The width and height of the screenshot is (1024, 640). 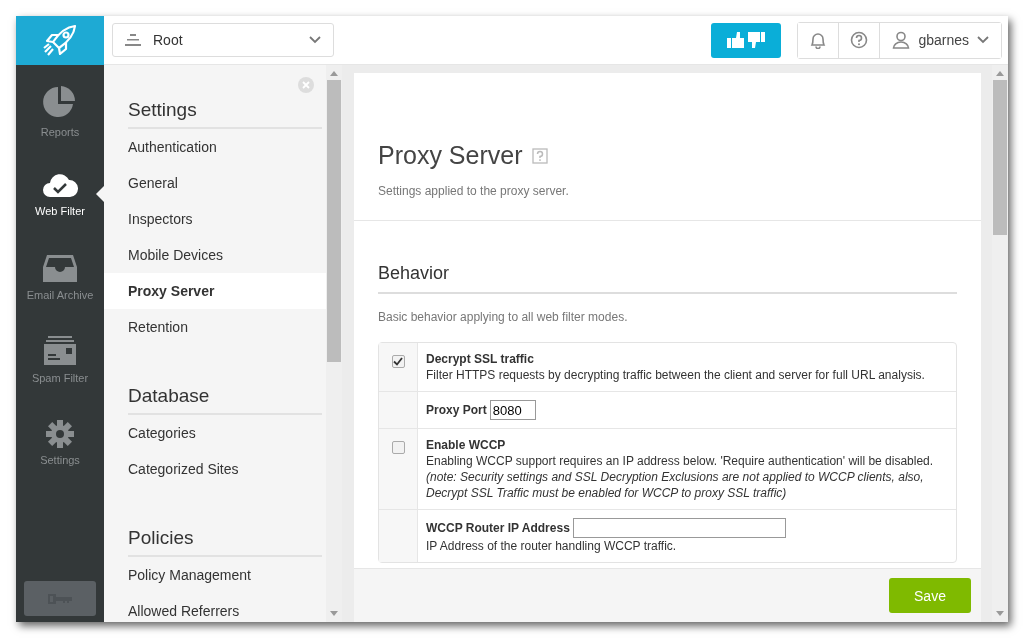 What do you see at coordinates (60, 442) in the screenshot?
I see `rail-nav-item: Settings` at bounding box center [60, 442].